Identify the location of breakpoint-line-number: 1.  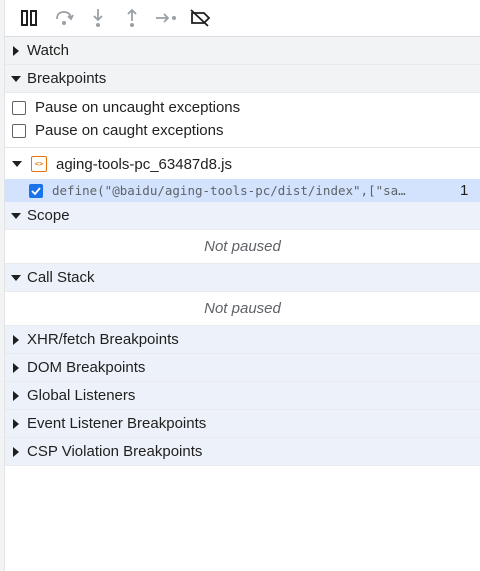
(464, 190).